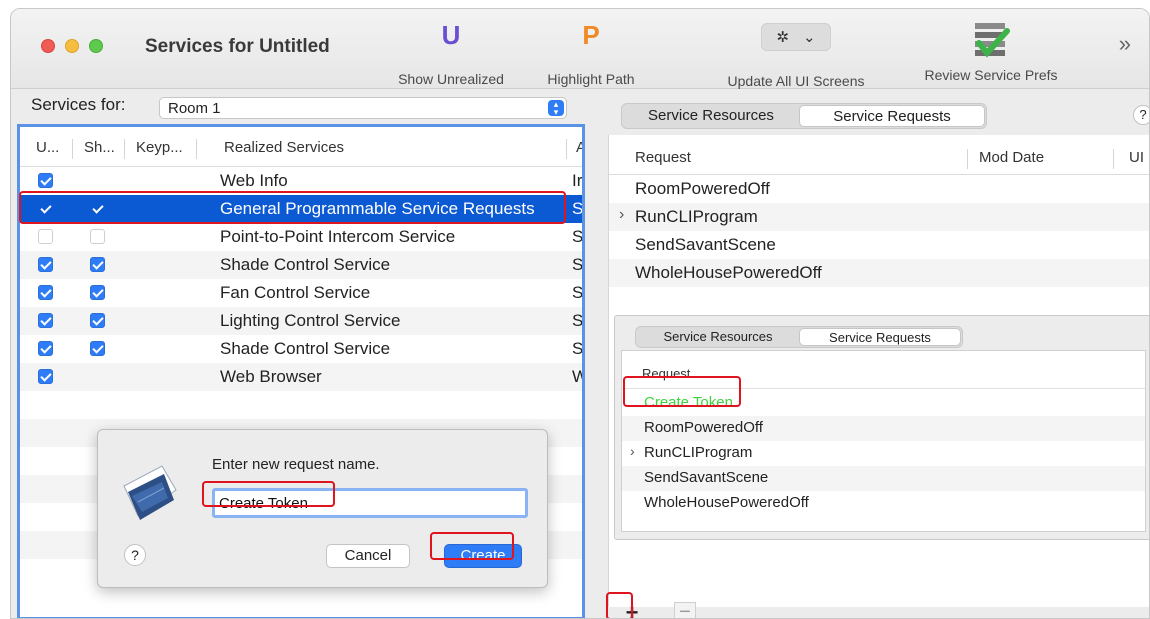 Image resolution: width=1150 pixels, height=619 pixels. Describe the element at coordinates (451, 35) in the screenshot. I see `show-unrealized-icon: U` at that location.